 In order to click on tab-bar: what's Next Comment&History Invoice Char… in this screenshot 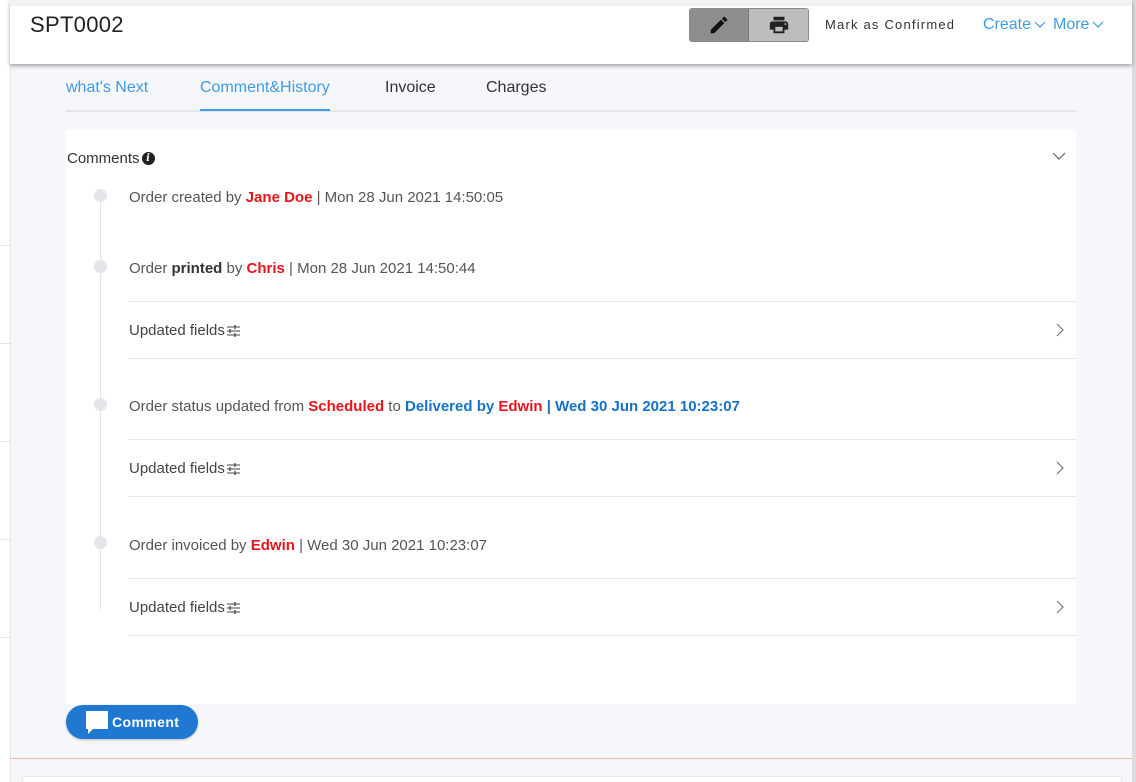, I will do `click(571, 91)`.